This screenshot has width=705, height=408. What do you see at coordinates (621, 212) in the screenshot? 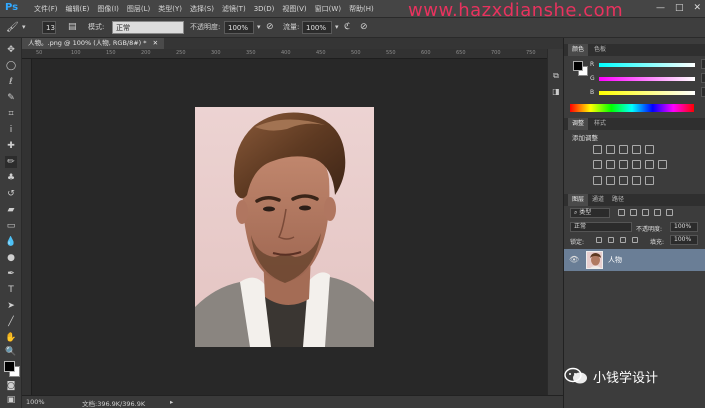
I see `pixel-filter-icon` at bounding box center [621, 212].